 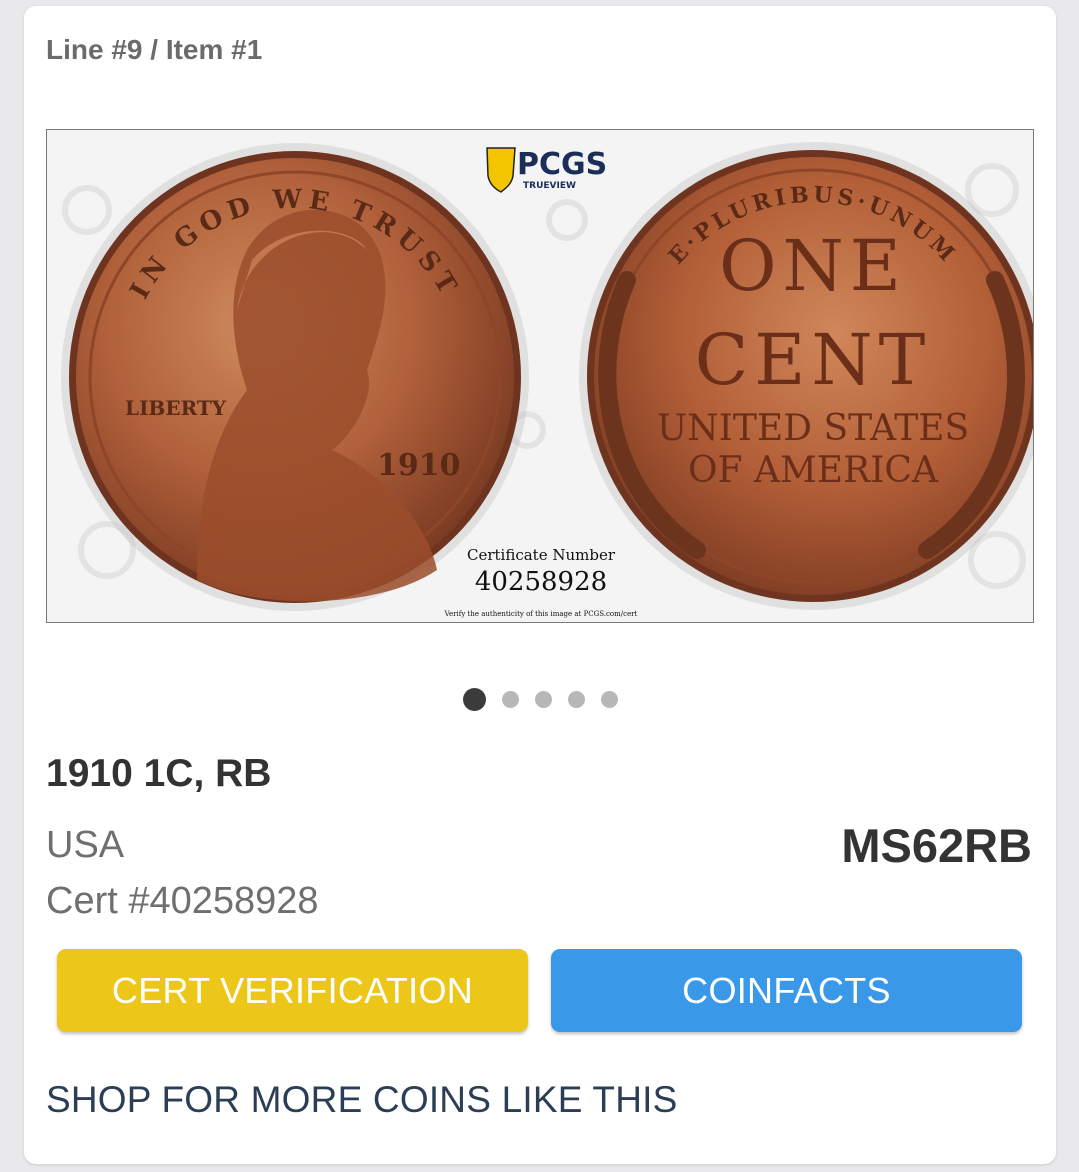 What do you see at coordinates (541, 555) in the screenshot?
I see `image-cert-label: Certificate Number` at bounding box center [541, 555].